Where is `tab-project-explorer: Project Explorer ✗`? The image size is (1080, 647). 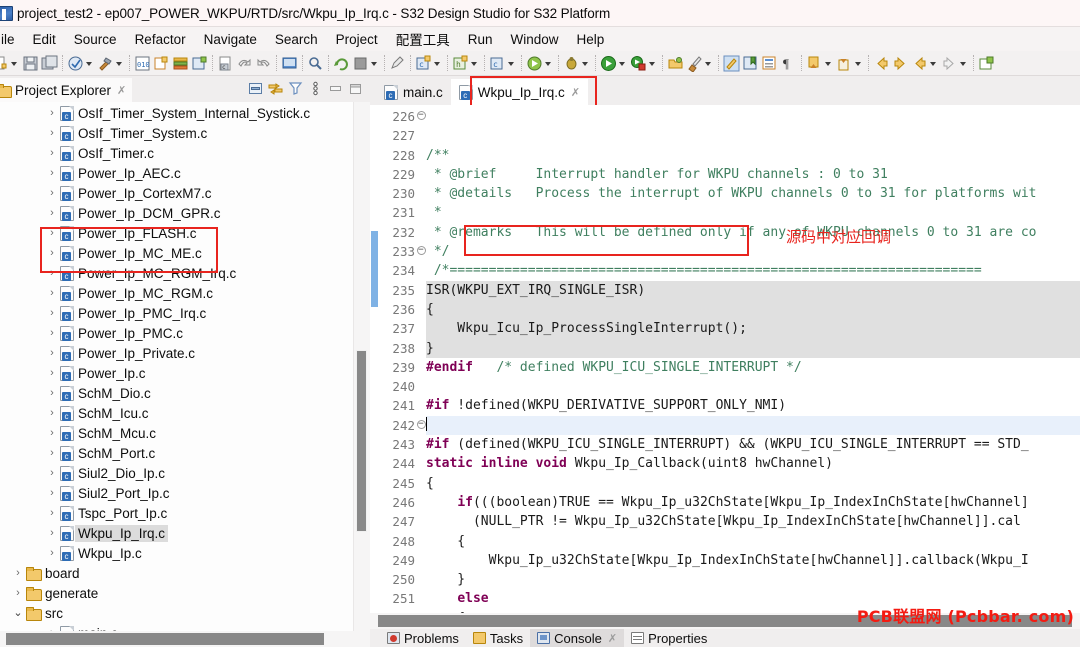 tab-project-explorer: Project Explorer ✗ is located at coordinates (66, 89).